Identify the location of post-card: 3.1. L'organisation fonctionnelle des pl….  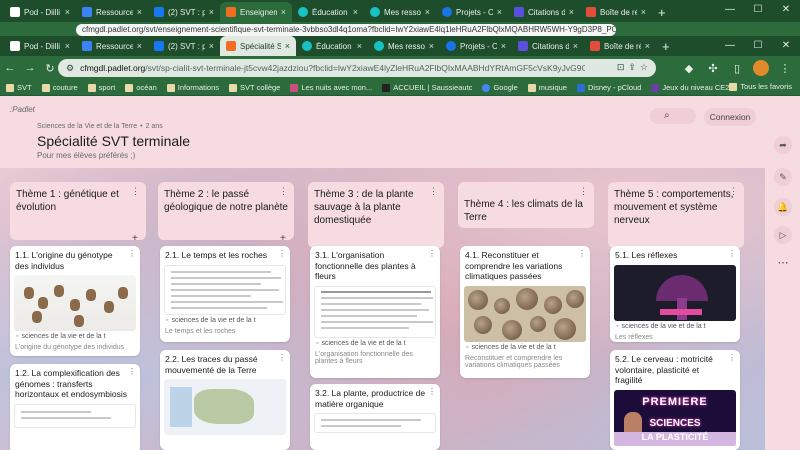
(375, 312).